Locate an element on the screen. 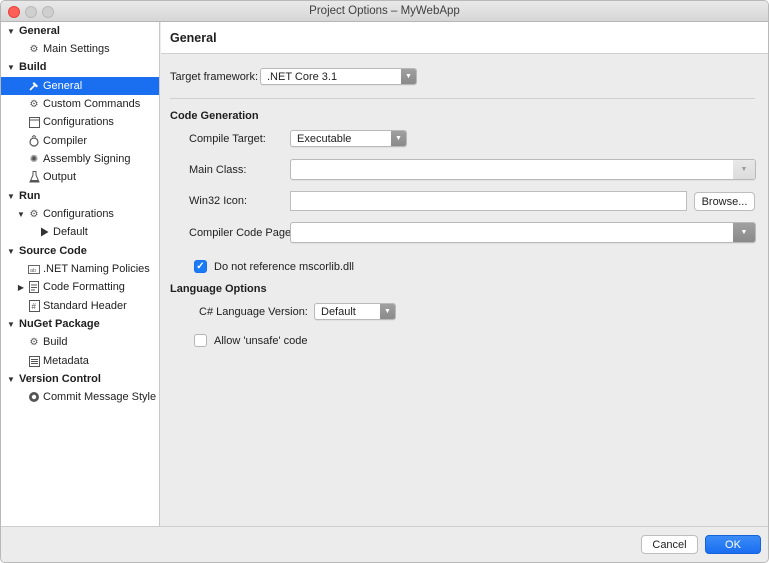 The width and height of the screenshot is (769, 563). sidebar-group-nuget-package: ▼ NuGet Package is located at coordinates (80, 324).